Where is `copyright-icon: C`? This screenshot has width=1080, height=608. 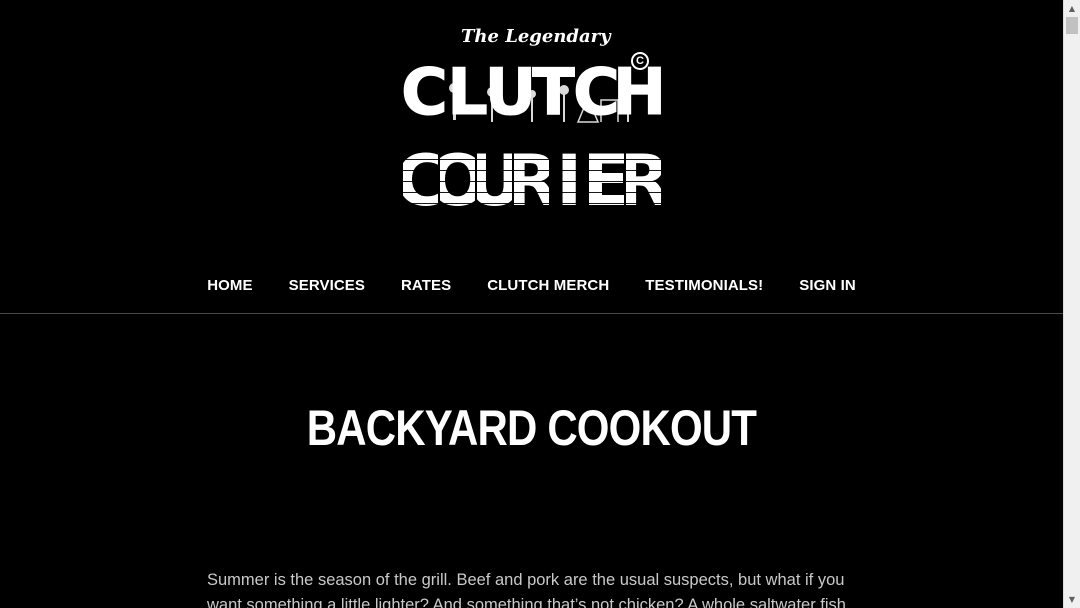 copyright-icon: C is located at coordinates (640, 61).